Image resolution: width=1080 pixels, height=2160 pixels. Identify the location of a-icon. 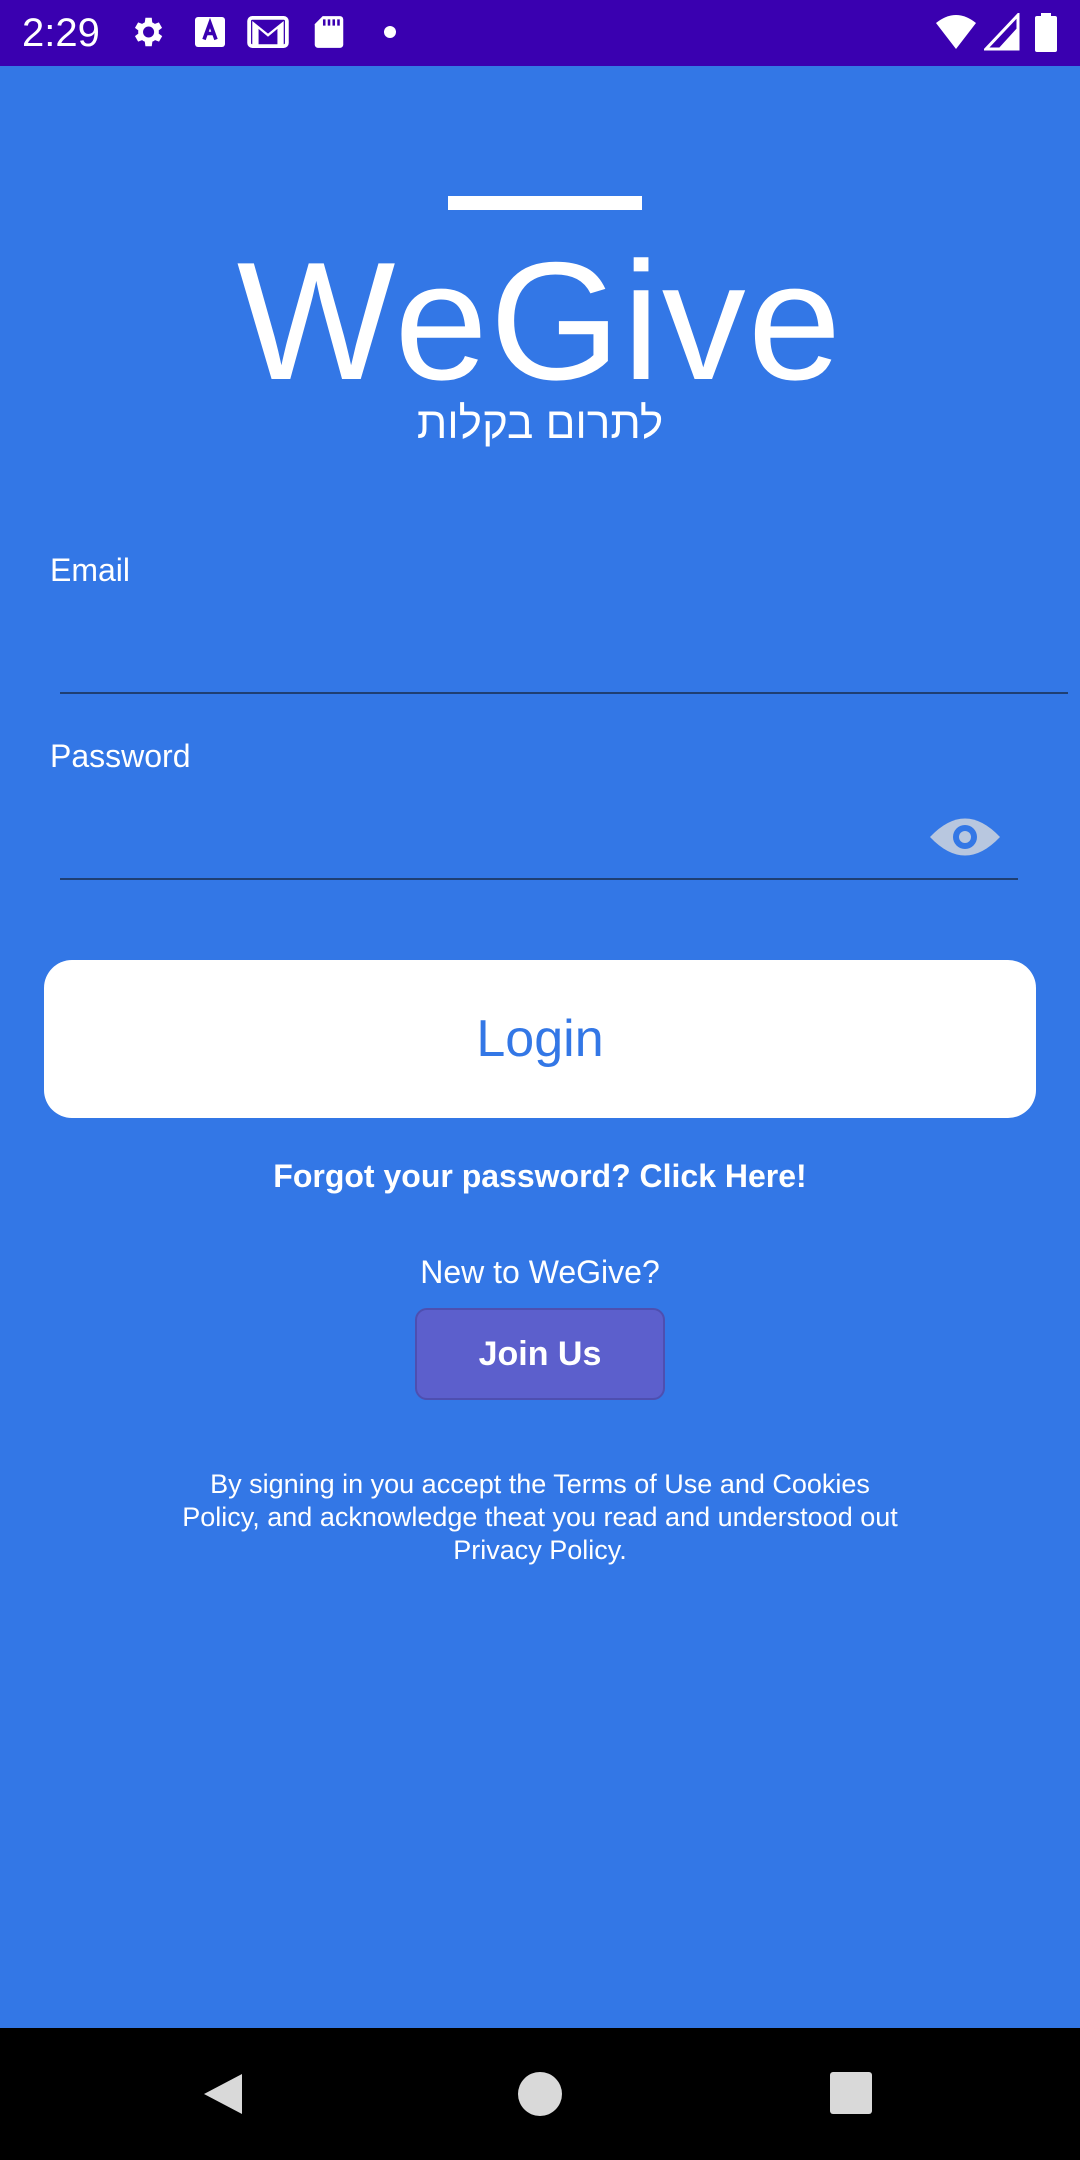
(210, 32).